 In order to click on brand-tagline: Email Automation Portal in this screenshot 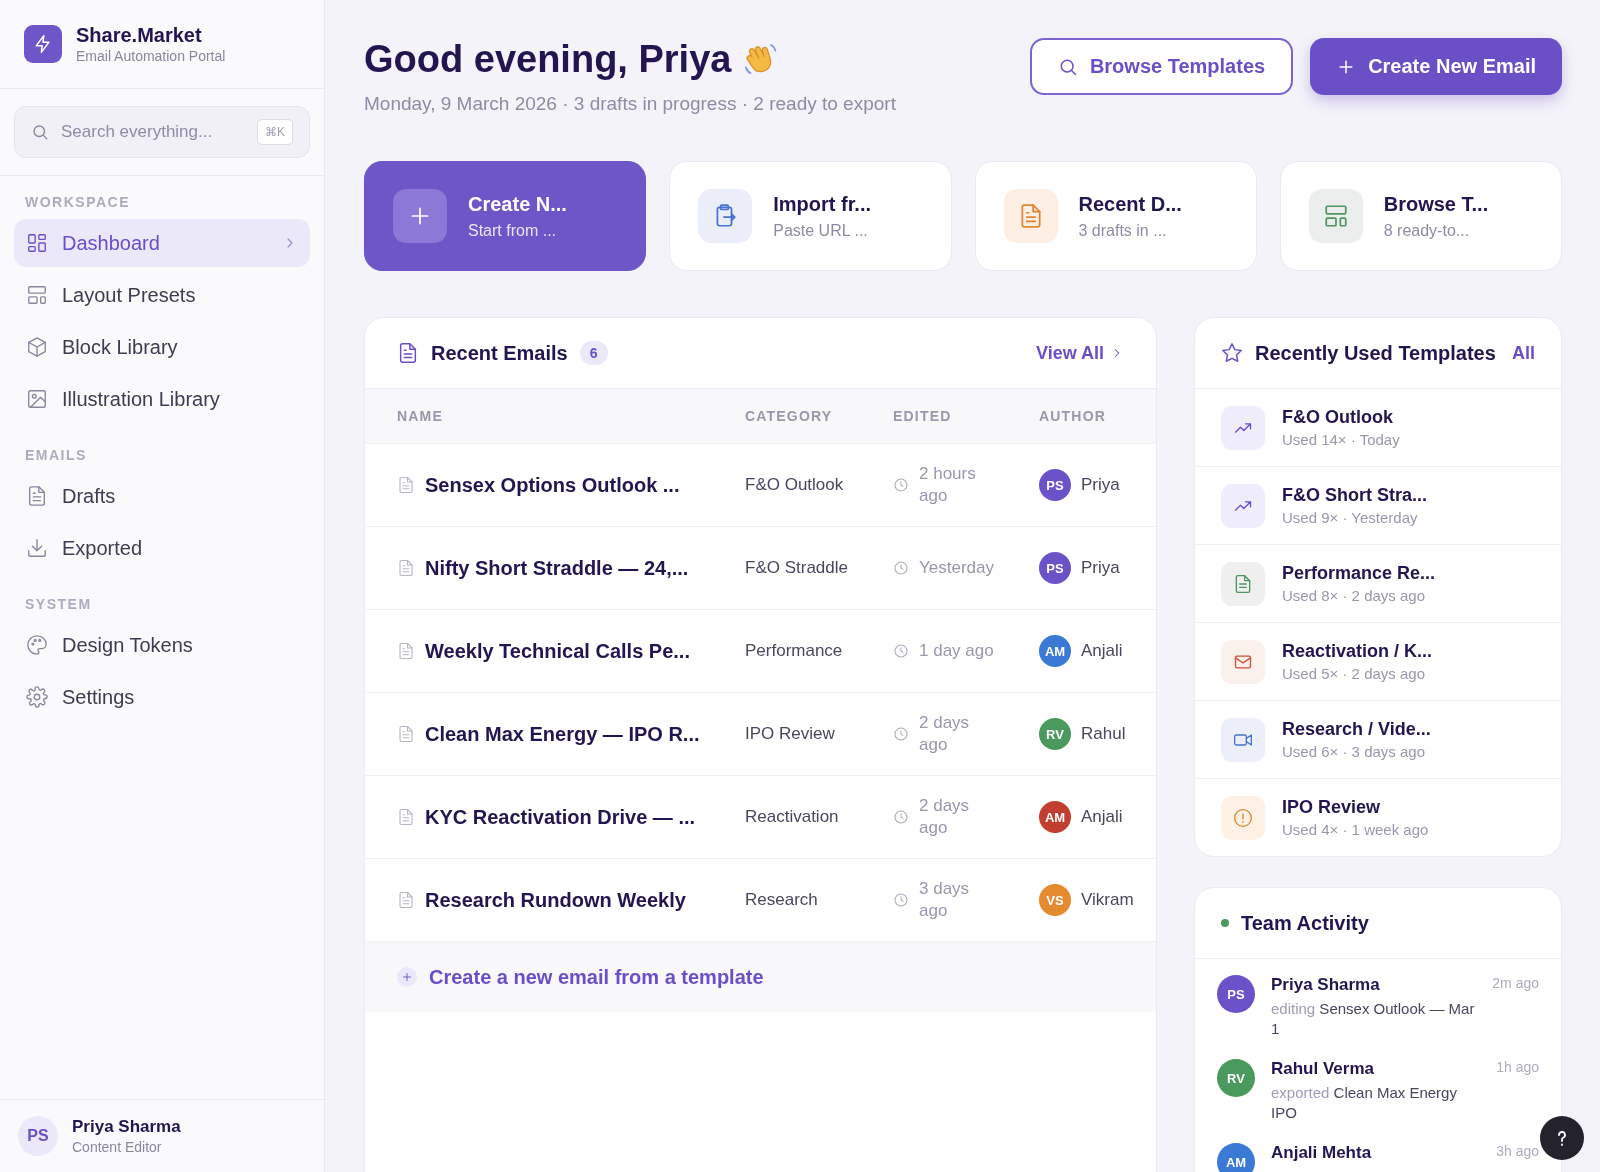, I will do `click(151, 56)`.